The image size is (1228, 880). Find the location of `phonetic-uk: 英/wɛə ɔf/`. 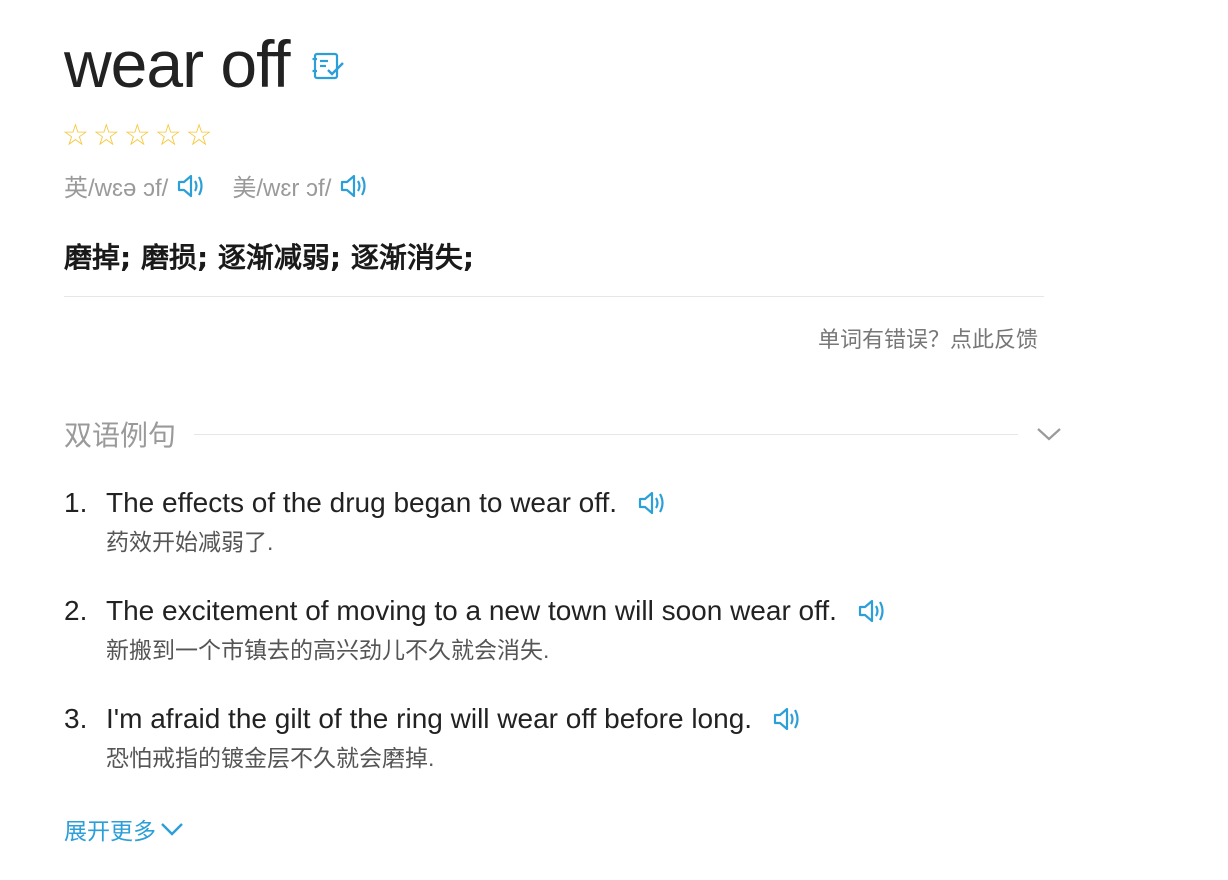

phonetic-uk: 英/wɛə ɔf/ is located at coordinates (135, 185).